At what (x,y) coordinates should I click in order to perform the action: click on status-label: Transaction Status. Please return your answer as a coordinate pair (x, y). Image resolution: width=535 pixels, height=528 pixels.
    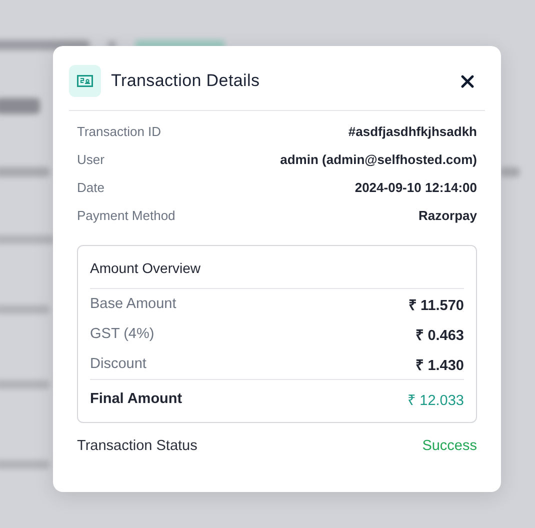
    Looking at the image, I should click on (137, 446).